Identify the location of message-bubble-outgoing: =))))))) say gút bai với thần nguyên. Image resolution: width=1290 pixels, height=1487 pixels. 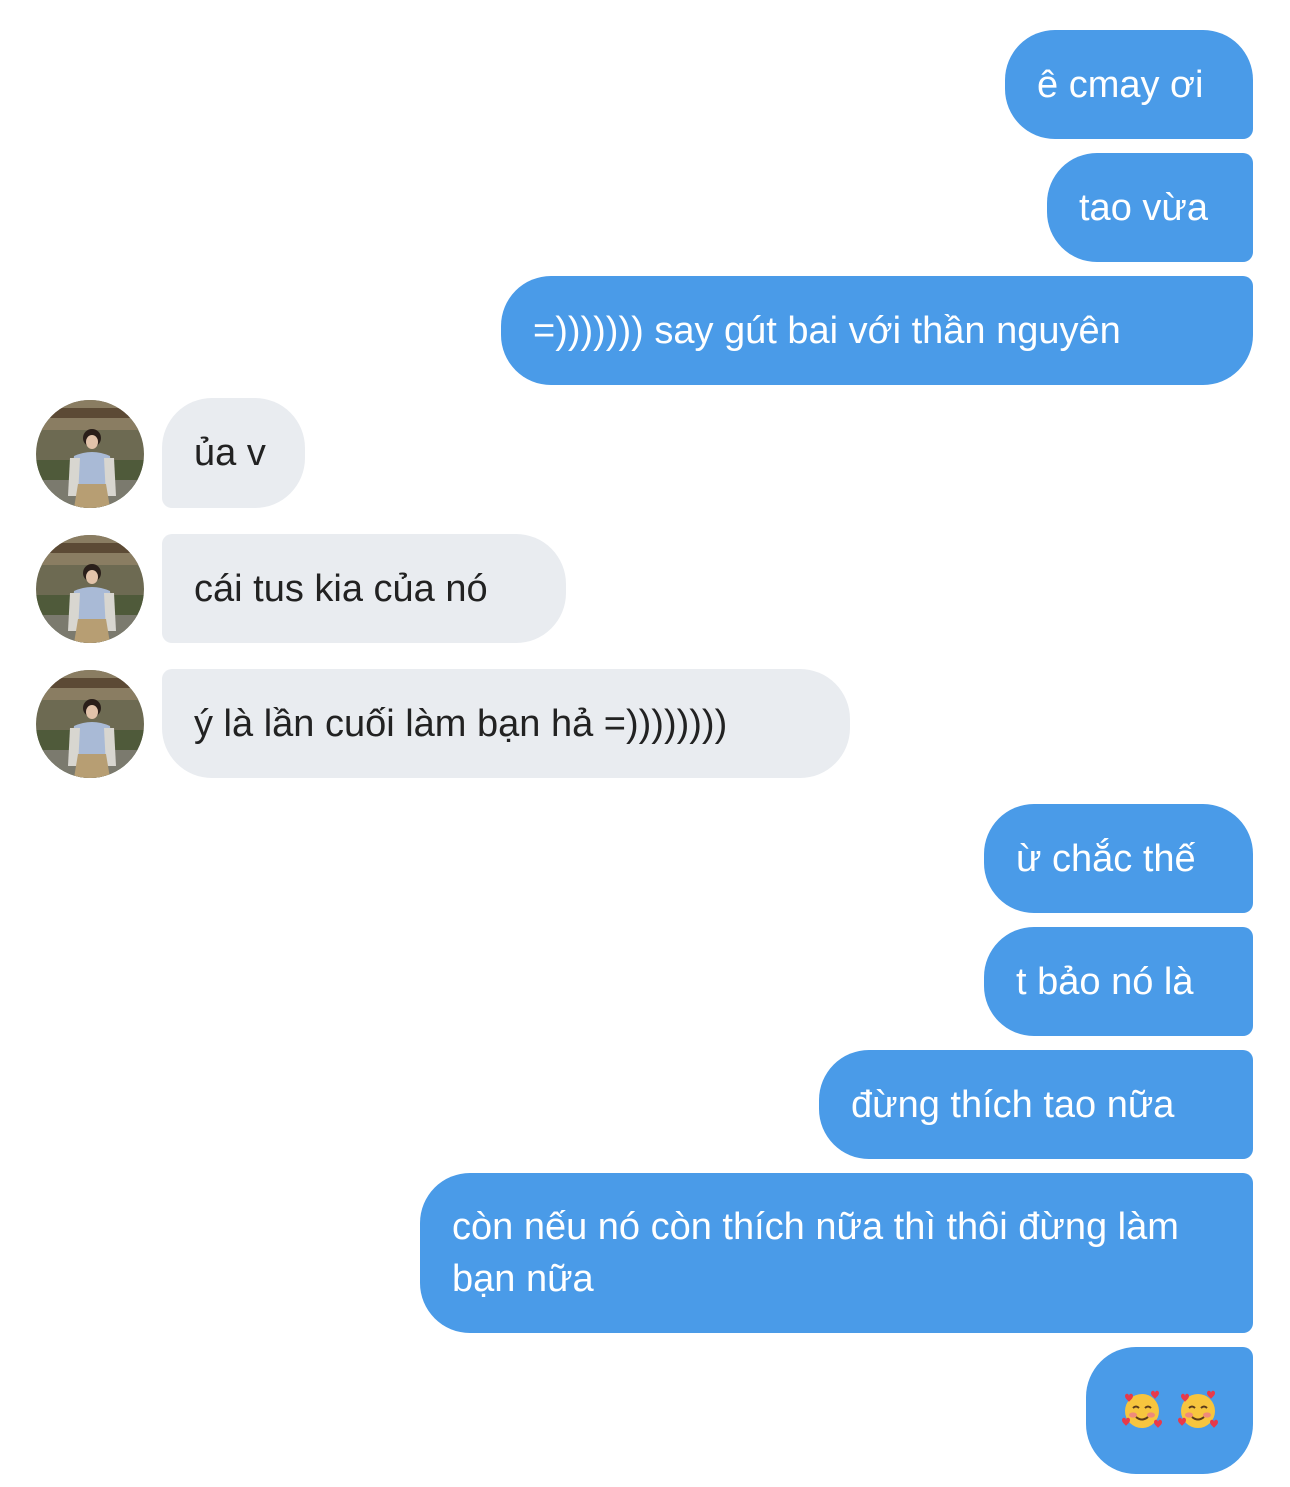
(877, 330).